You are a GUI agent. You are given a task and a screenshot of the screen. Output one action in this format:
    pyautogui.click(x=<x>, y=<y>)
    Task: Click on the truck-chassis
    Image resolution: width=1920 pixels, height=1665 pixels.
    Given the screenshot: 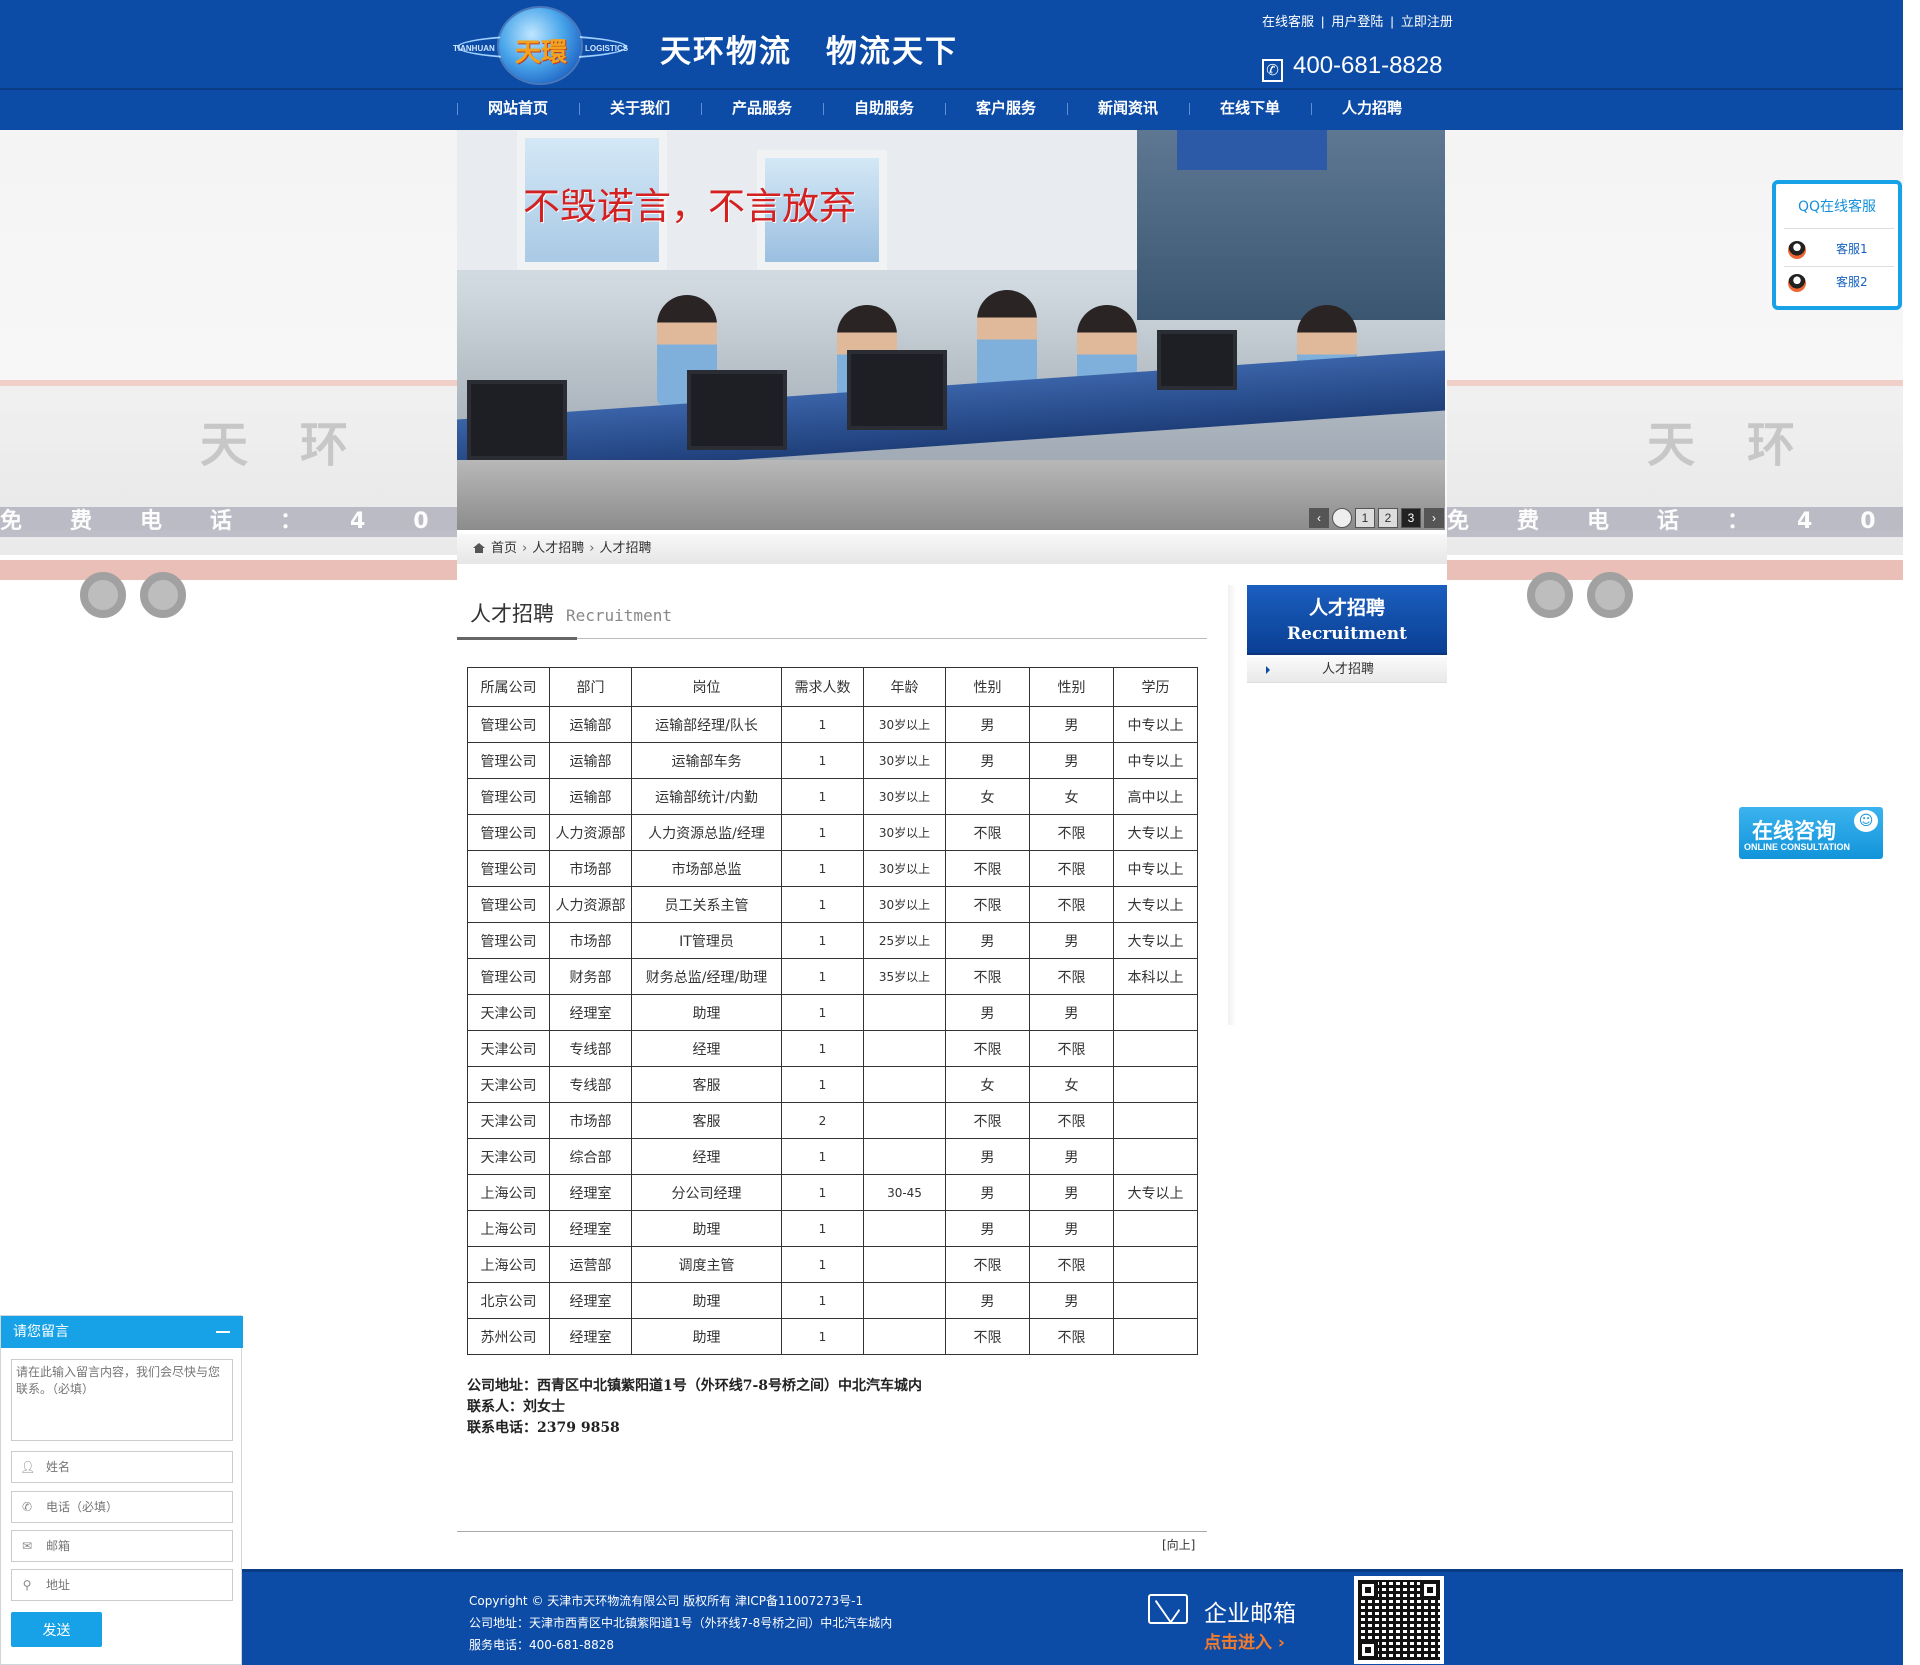 What is the action you would take?
    pyautogui.click(x=228, y=570)
    